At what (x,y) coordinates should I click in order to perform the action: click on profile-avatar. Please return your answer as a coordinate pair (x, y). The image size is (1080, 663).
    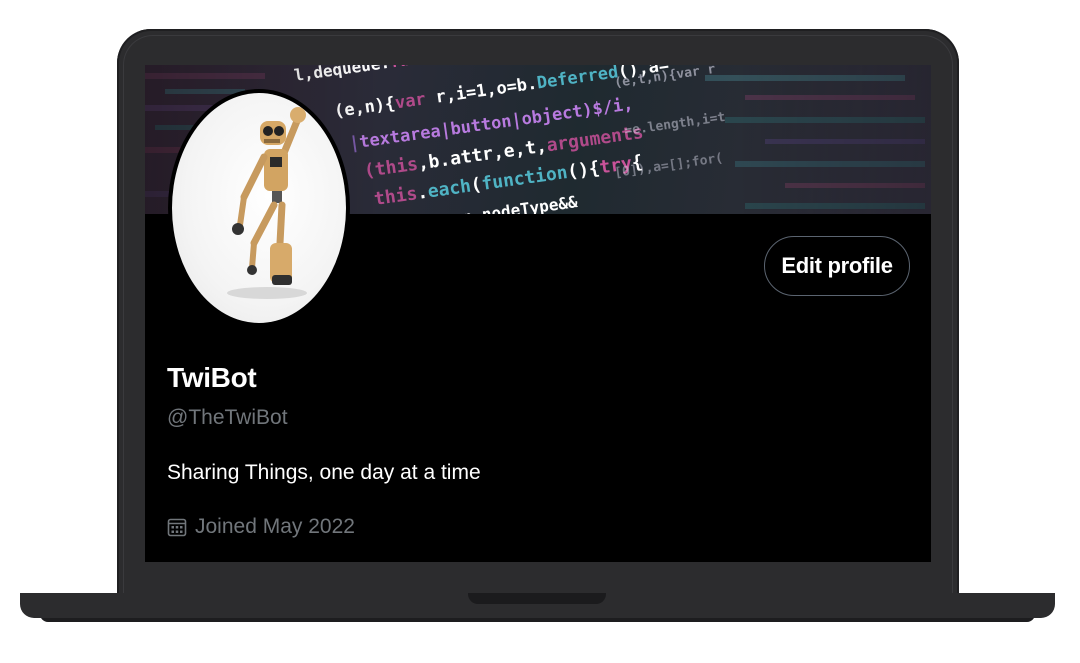
    Looking at the image, I should click on (259, 208).